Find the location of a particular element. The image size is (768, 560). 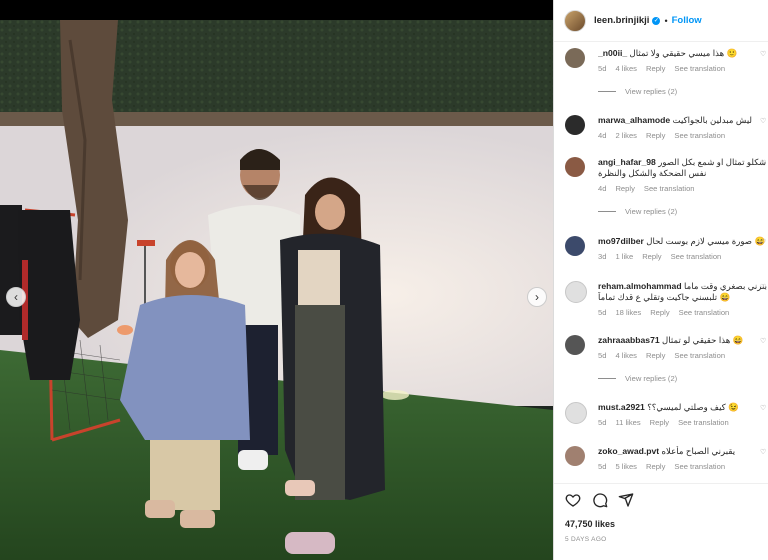

comment-meta: 5d 18 likes Reply See translation is located at coordinates (668, 312).